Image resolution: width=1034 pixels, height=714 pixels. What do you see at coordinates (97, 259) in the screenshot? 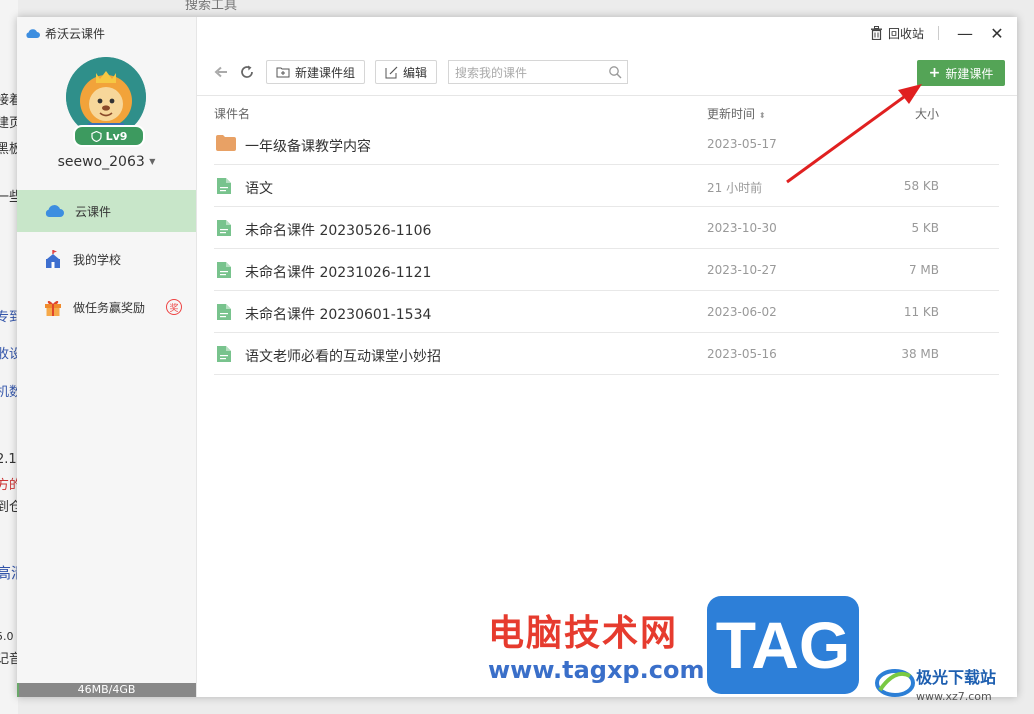
I see `sidebar-item-label: 我的学校` at bounding box center [97, 259].